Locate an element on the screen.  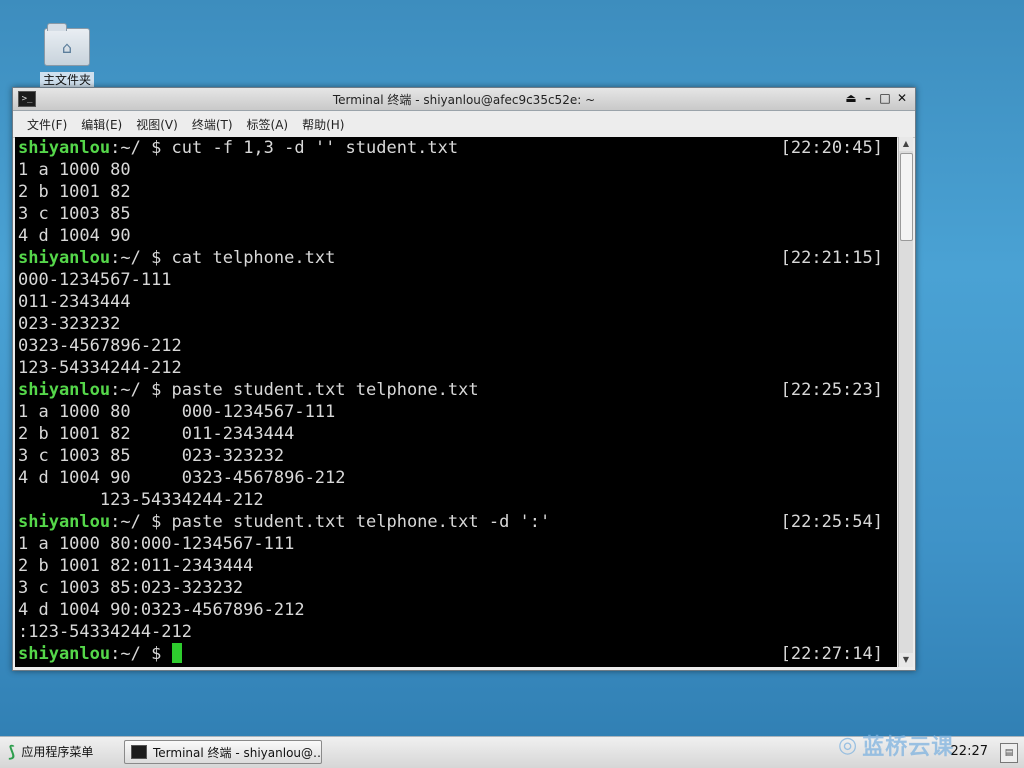
app-menu-logo-icon: ⟆ is located at coordinates (12, 751).